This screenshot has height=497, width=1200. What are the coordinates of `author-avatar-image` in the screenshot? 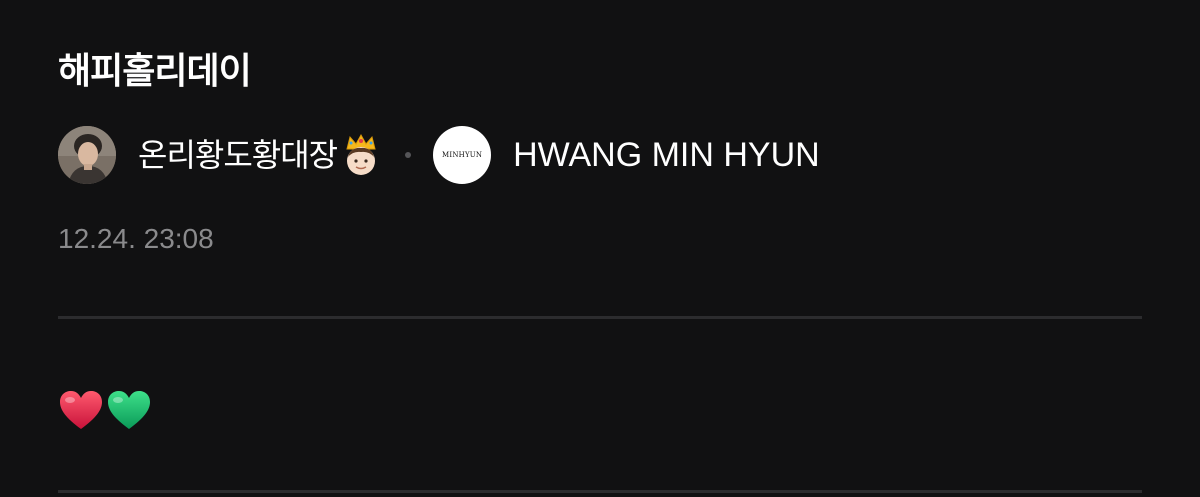 It's located at (87, 155).